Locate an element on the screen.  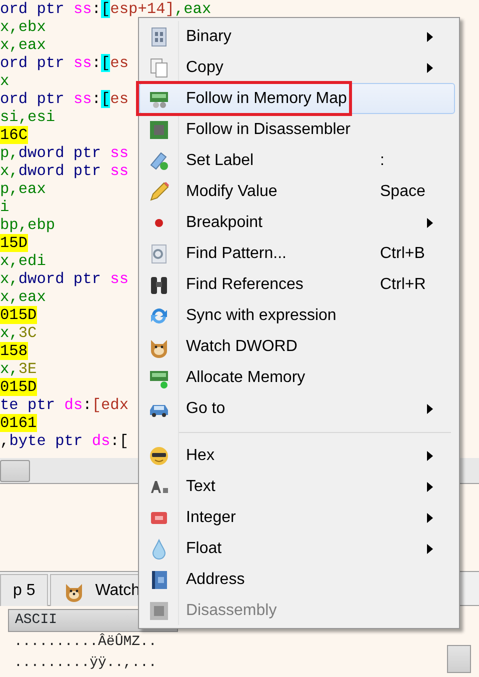
menu-item: Modify Value Space is located at coordinates (297, 191).